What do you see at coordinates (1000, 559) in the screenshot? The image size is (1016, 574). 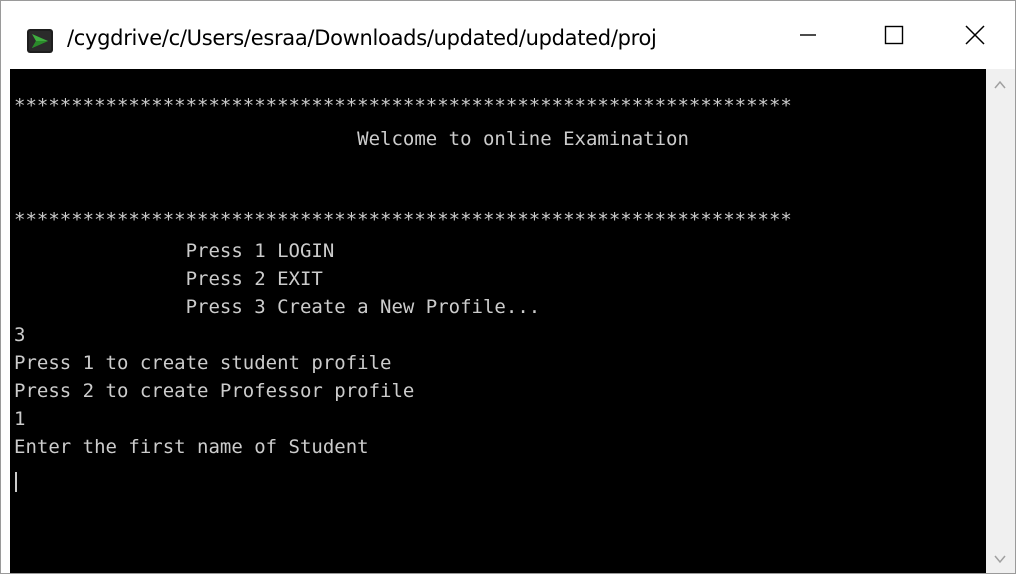 I see `scroll-down-arrow-icon` at bounding box center [1000, 559].